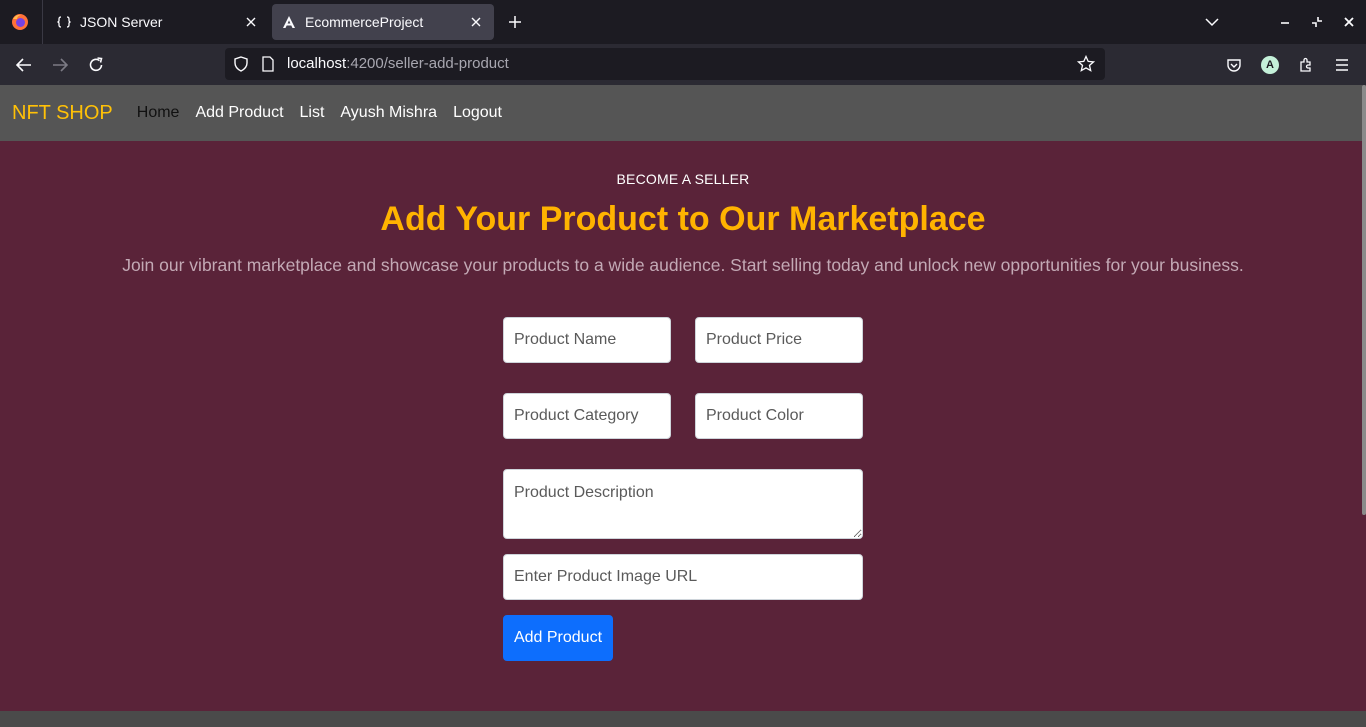  What do you see at coordinates (515, 22) in the screenshot?
I see `plus-icon` at bounding box center [515, 22].